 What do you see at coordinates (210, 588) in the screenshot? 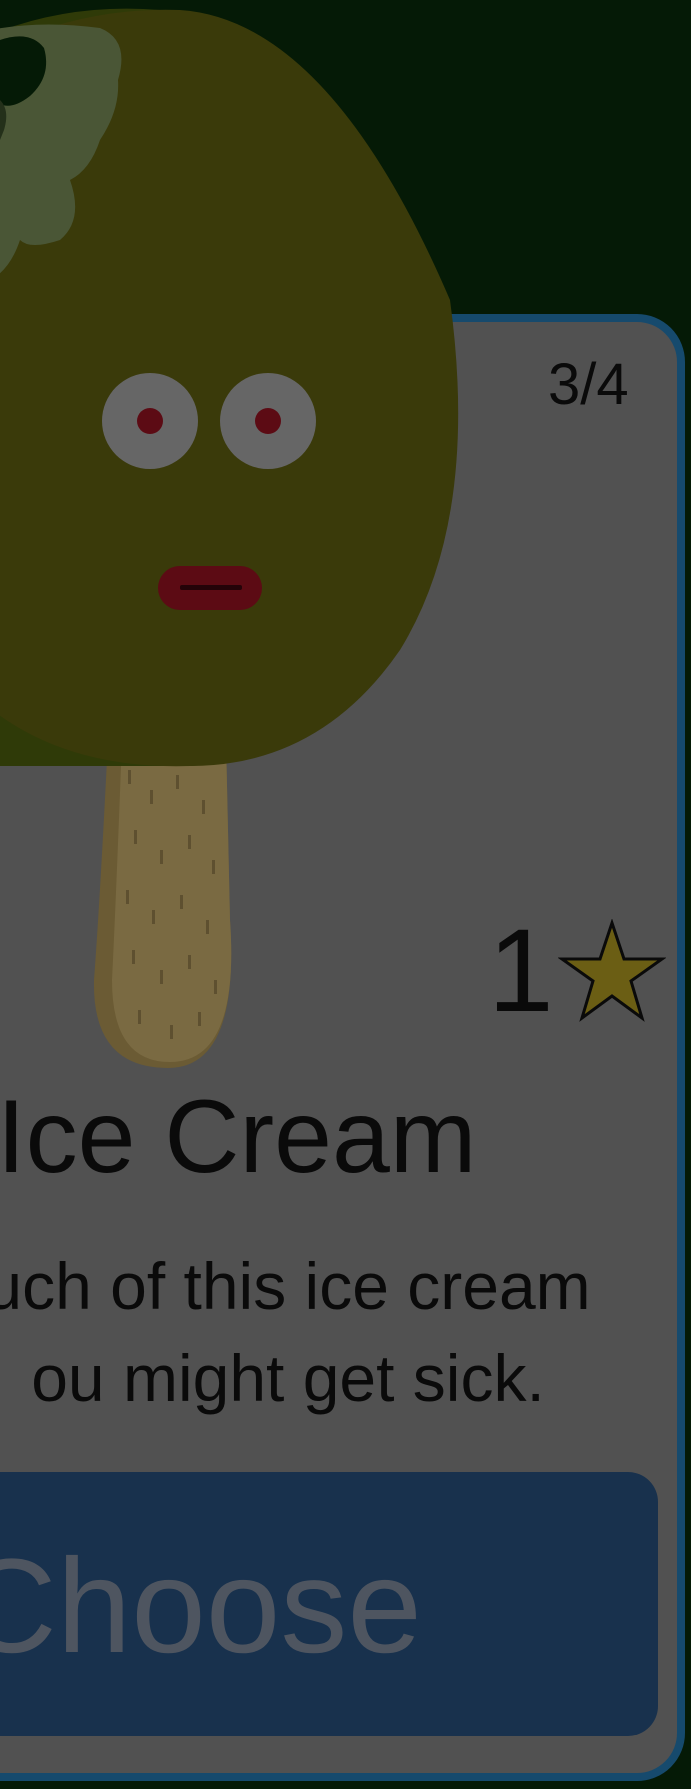
I see `mouth` at bounding box center [210, 588].